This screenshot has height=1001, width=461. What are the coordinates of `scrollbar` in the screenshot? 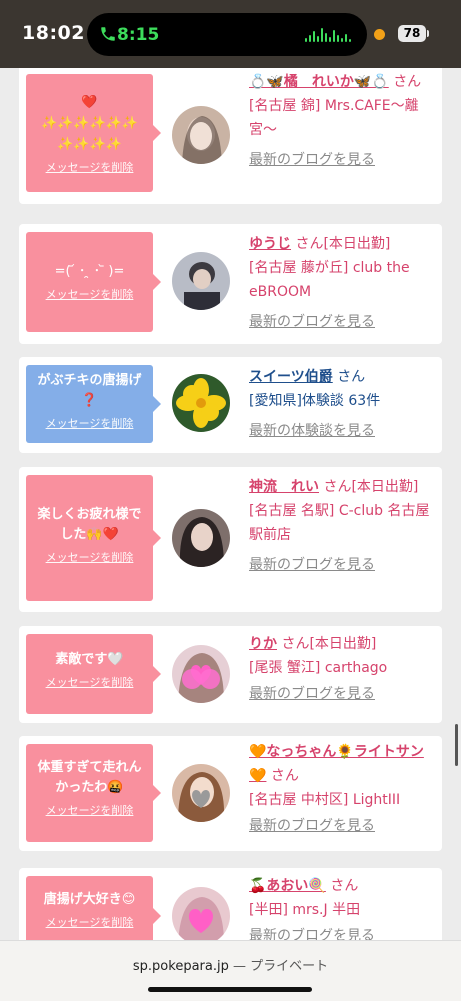 It's located at (456, 745).